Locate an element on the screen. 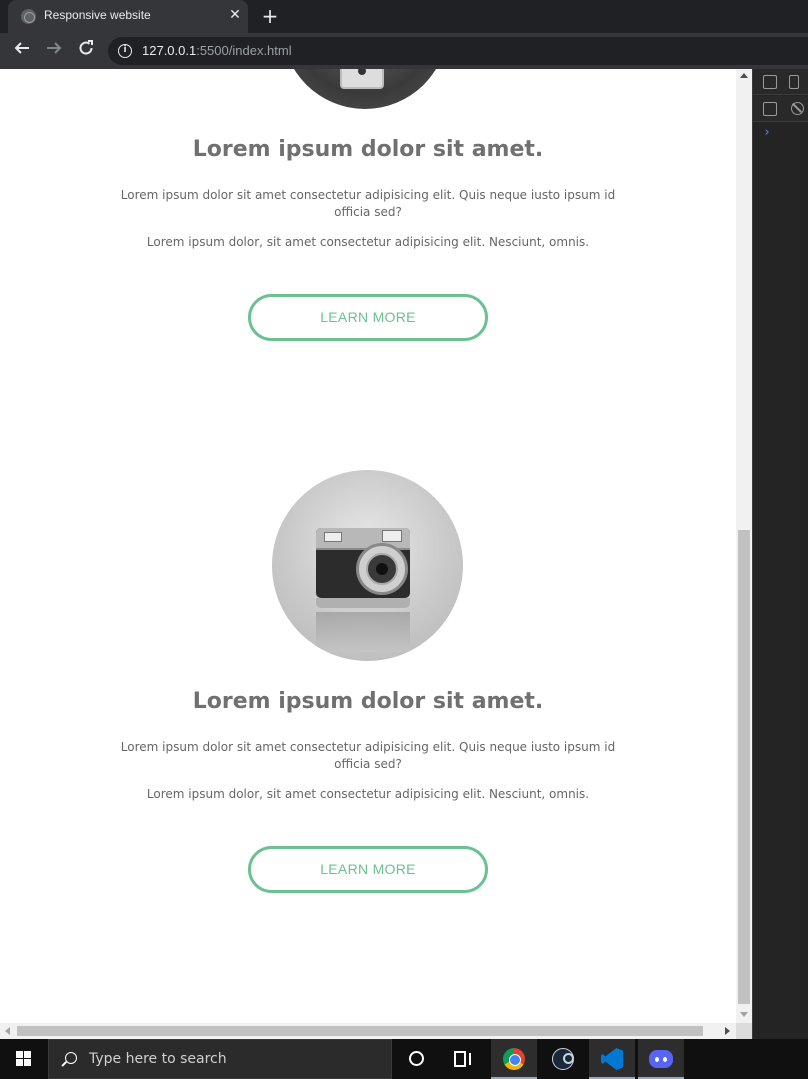  taskbar: Type here to search is located at coordinates (404, 1059).